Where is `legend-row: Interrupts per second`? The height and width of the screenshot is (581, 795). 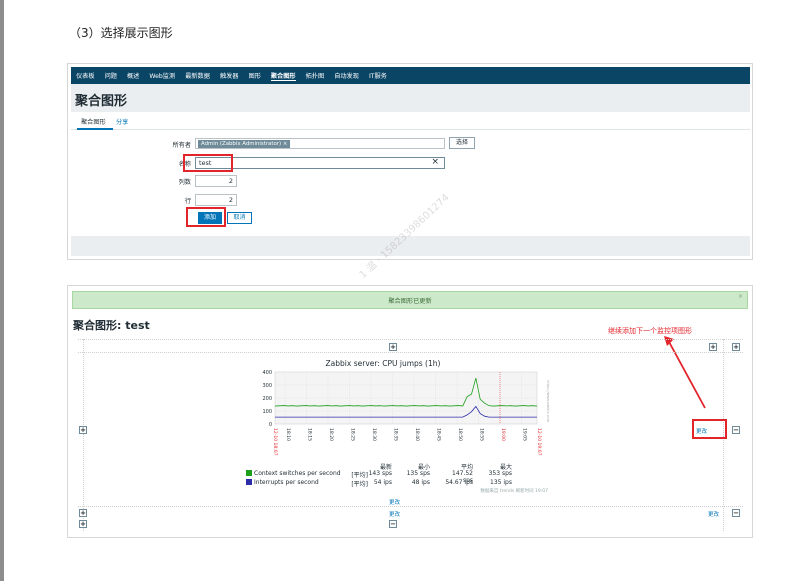 legend-row: Interrupts per second is located at coordinates (282, 482).